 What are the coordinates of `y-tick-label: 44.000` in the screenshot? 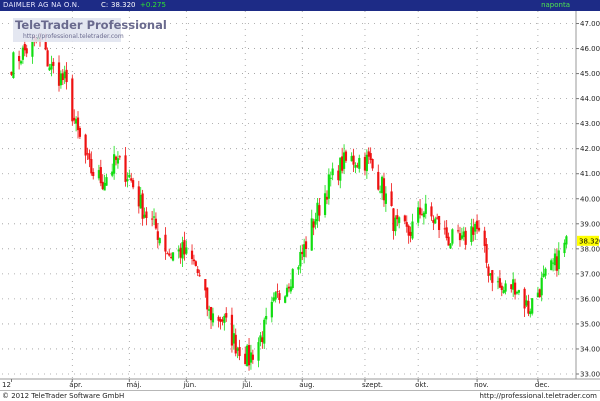 It's located at (590, 99).